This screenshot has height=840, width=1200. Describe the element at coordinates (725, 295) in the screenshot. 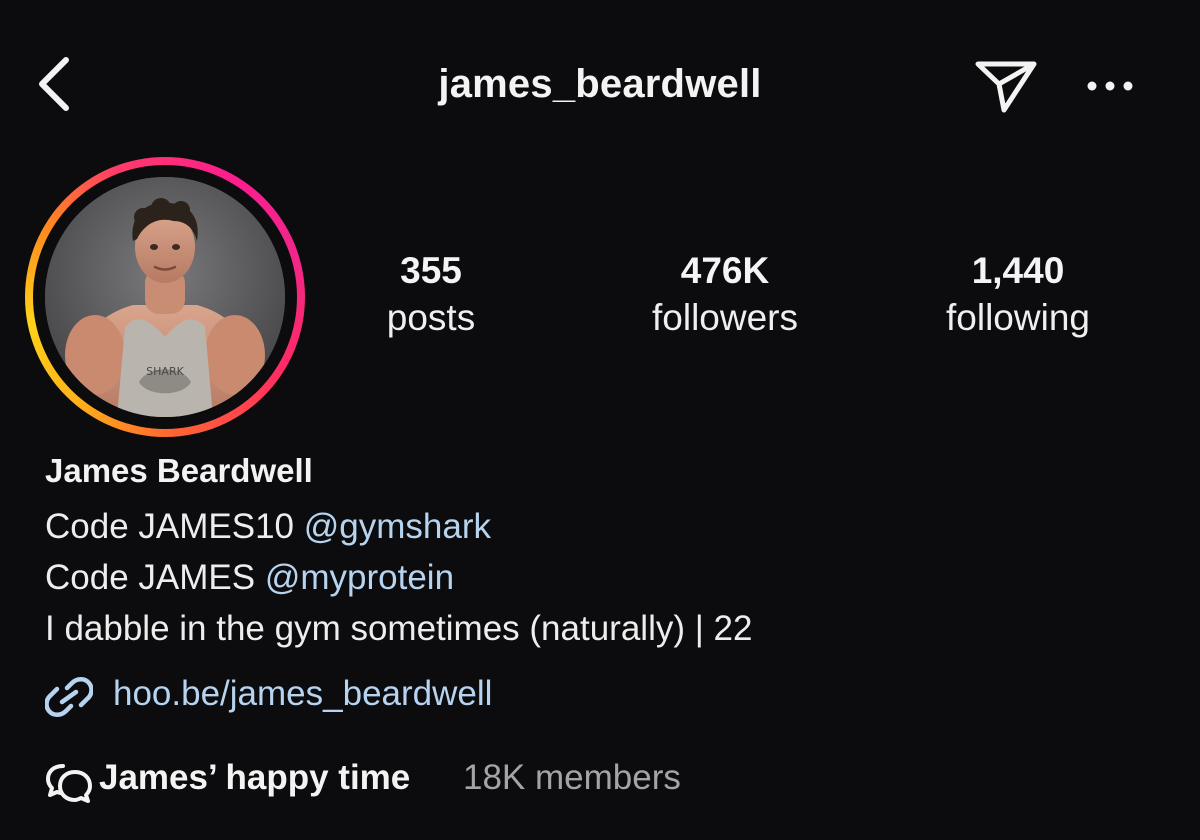

I see `followers-count: 476K followers` at that location.